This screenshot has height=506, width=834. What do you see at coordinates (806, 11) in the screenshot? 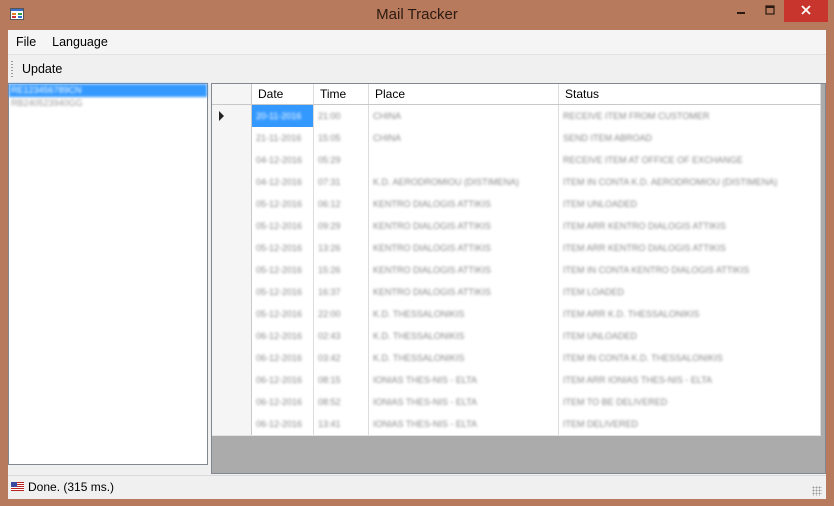
I see `close-button` at bounding box center [806, 11].